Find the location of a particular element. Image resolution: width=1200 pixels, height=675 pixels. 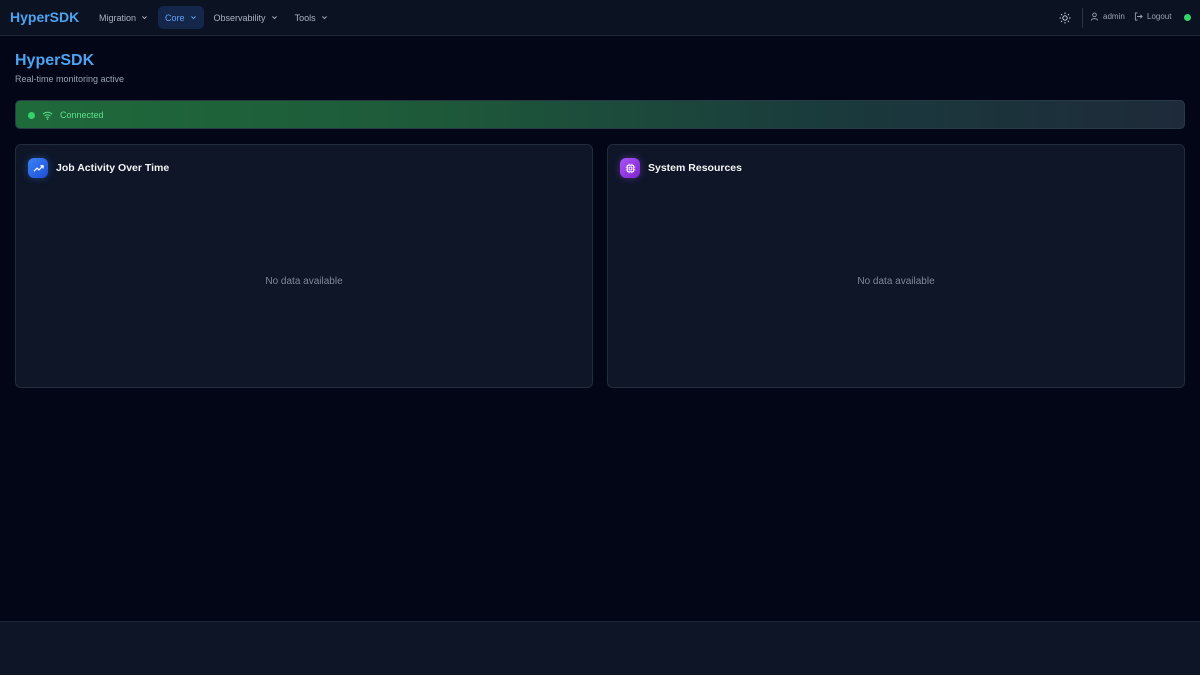

main-nav: Migration Core Observability Tools is located at coordinates (215, 17).